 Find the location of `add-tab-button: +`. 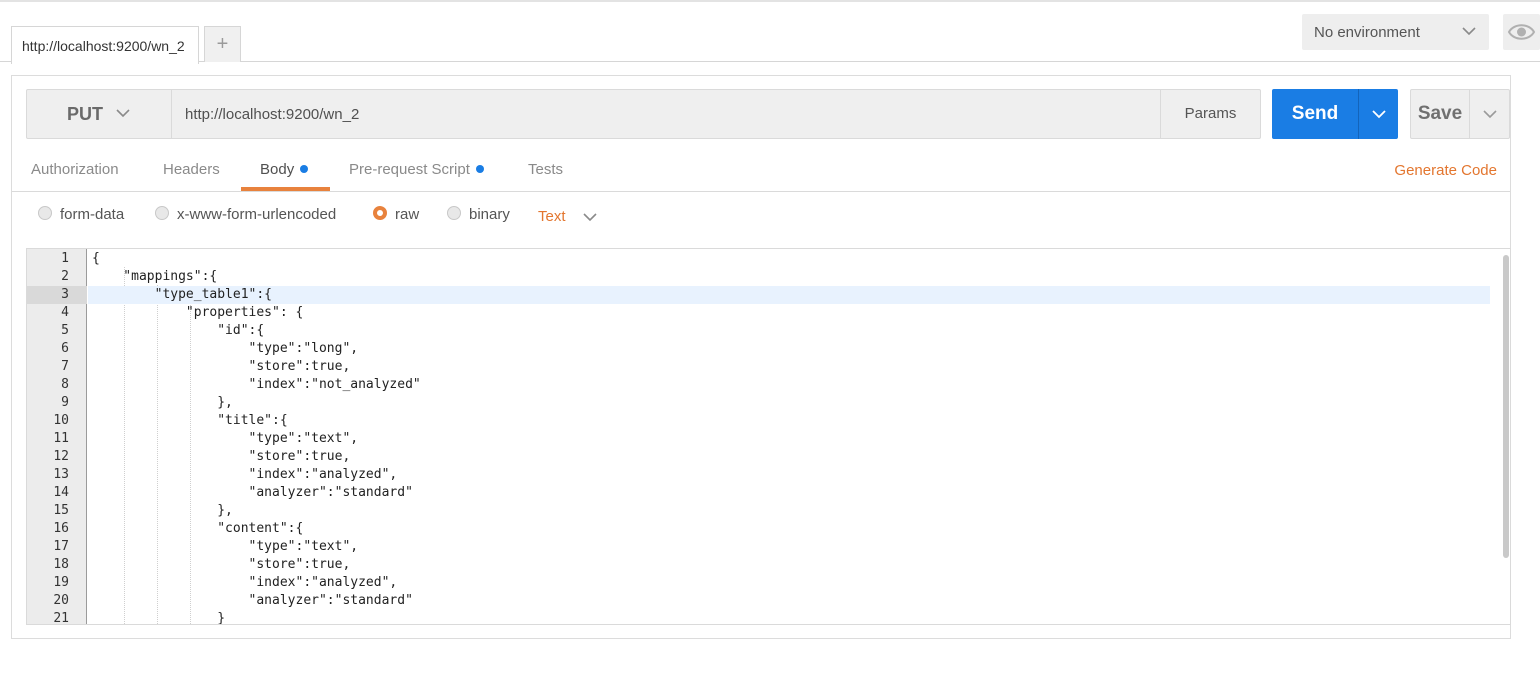

add-tab-button: + is located at coordinates (222, 44).